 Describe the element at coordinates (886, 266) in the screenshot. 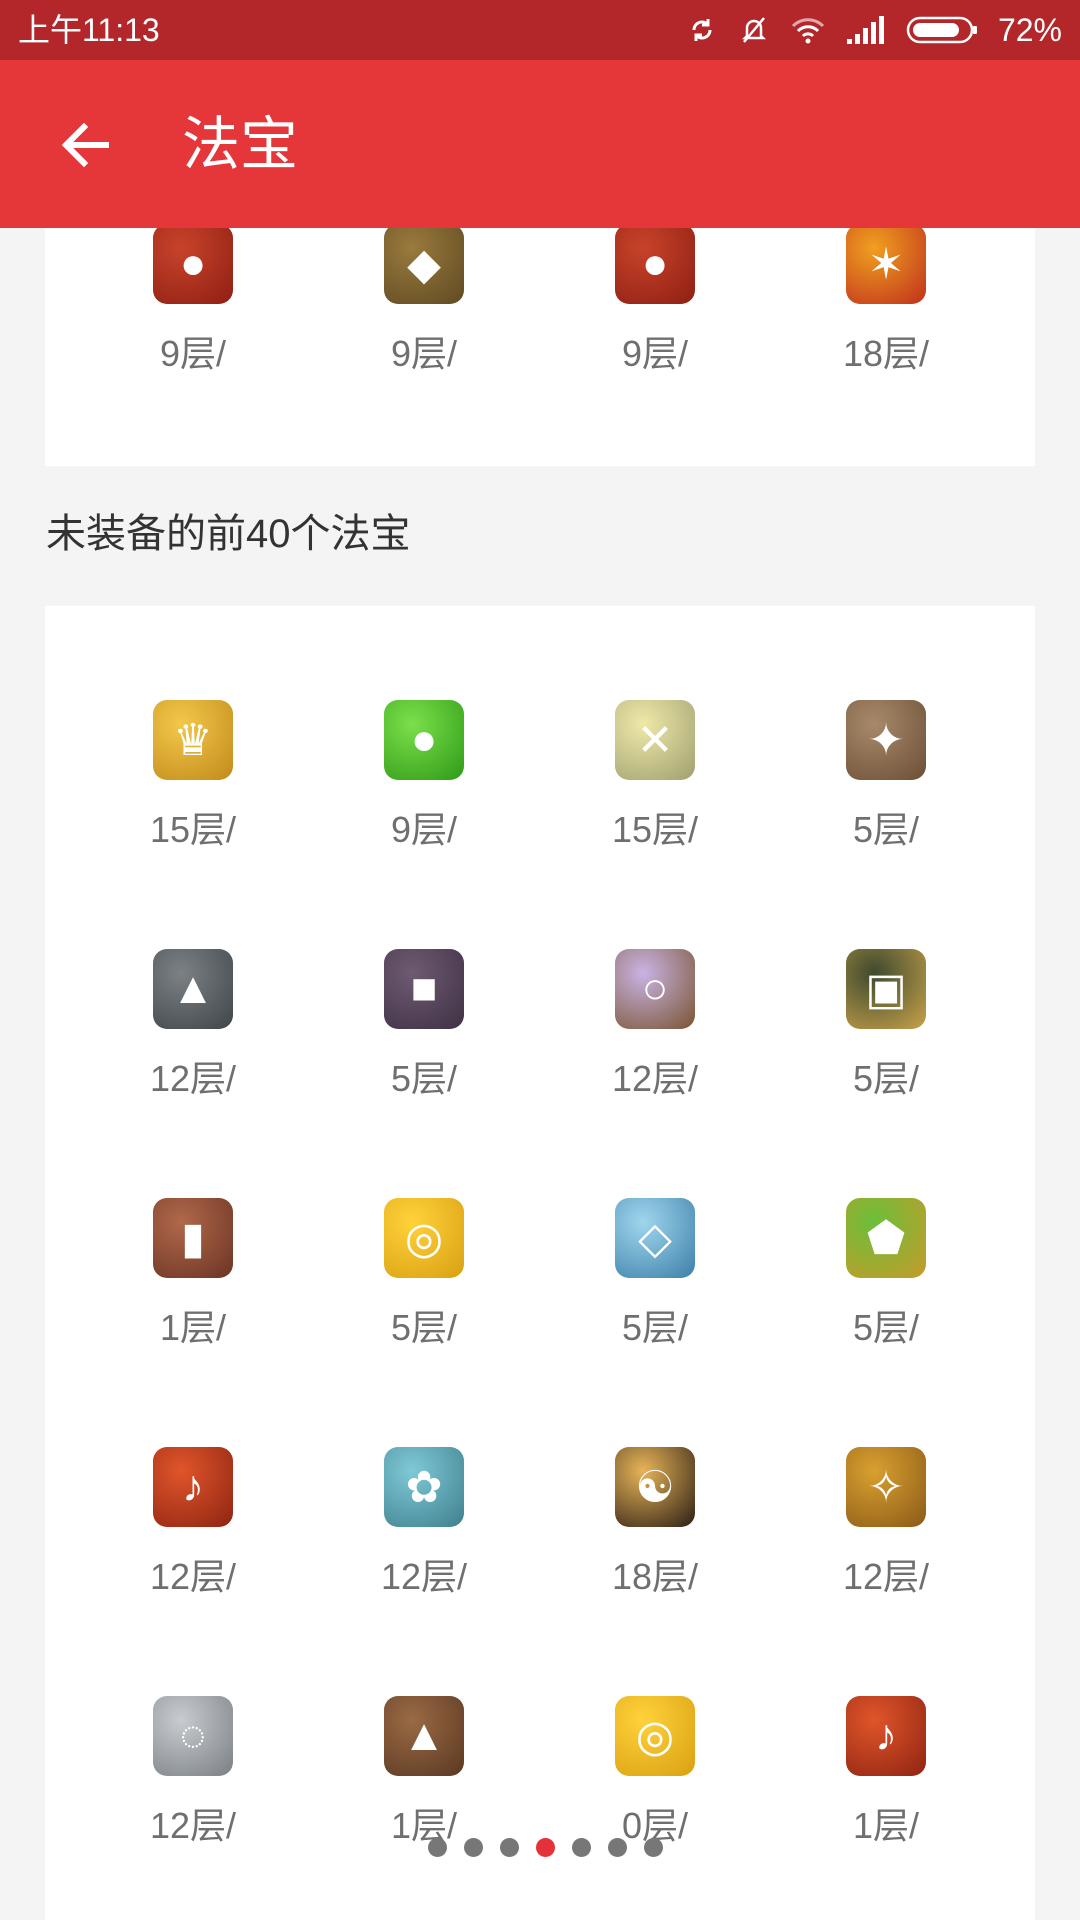

I see `flame-drum-icon: ✶` at that location.